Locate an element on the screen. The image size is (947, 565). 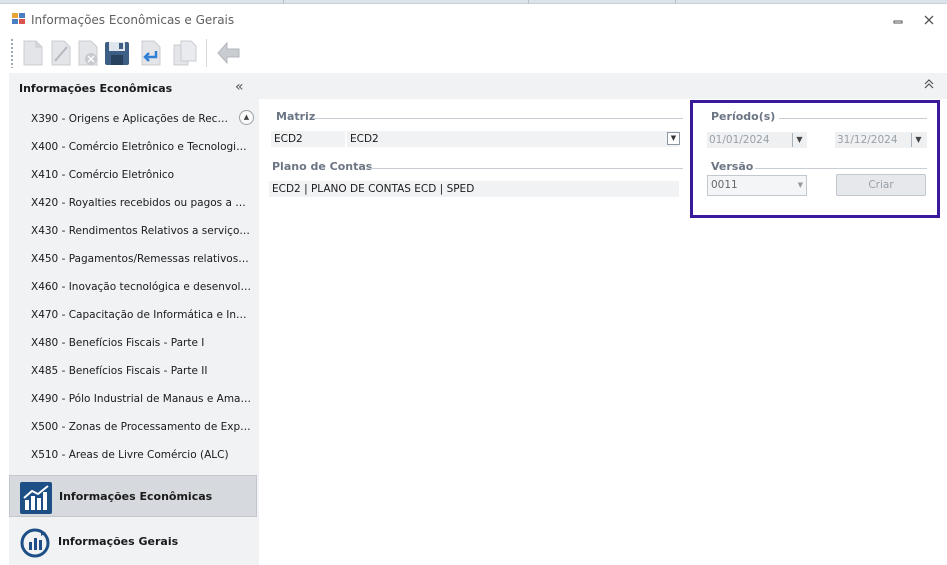
plano-divider is located at coordinates (526, 168).